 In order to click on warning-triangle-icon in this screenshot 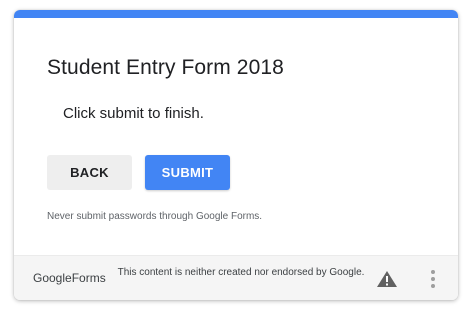, I will do `click(387, 279)`.